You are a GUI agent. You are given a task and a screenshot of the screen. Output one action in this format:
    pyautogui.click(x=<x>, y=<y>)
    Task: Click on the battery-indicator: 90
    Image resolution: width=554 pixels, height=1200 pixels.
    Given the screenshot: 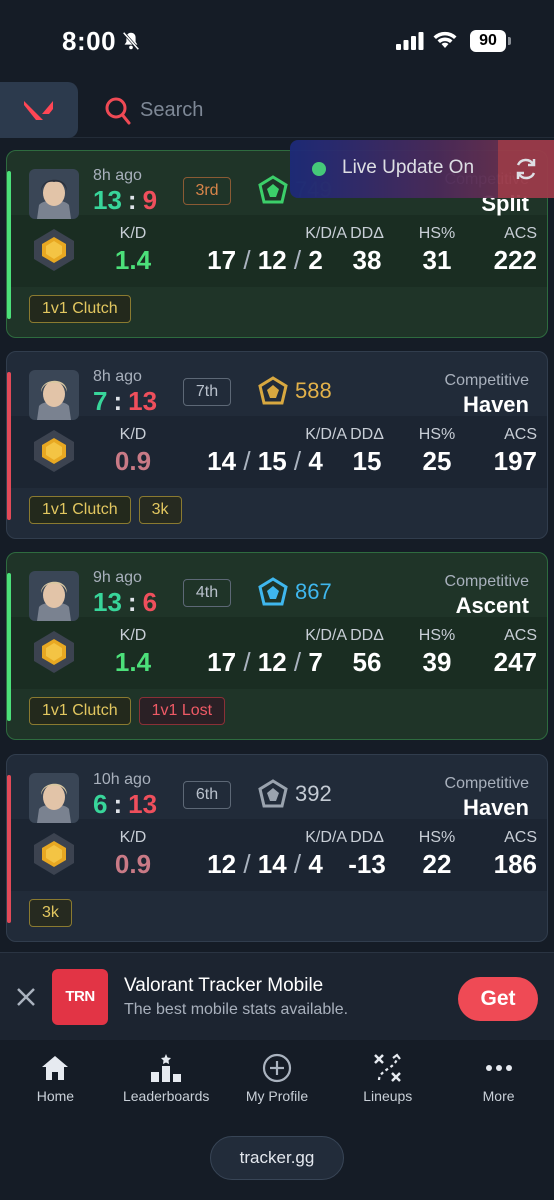 What is the action you would take?
    pyautogui.click(x=488, y=41)
    